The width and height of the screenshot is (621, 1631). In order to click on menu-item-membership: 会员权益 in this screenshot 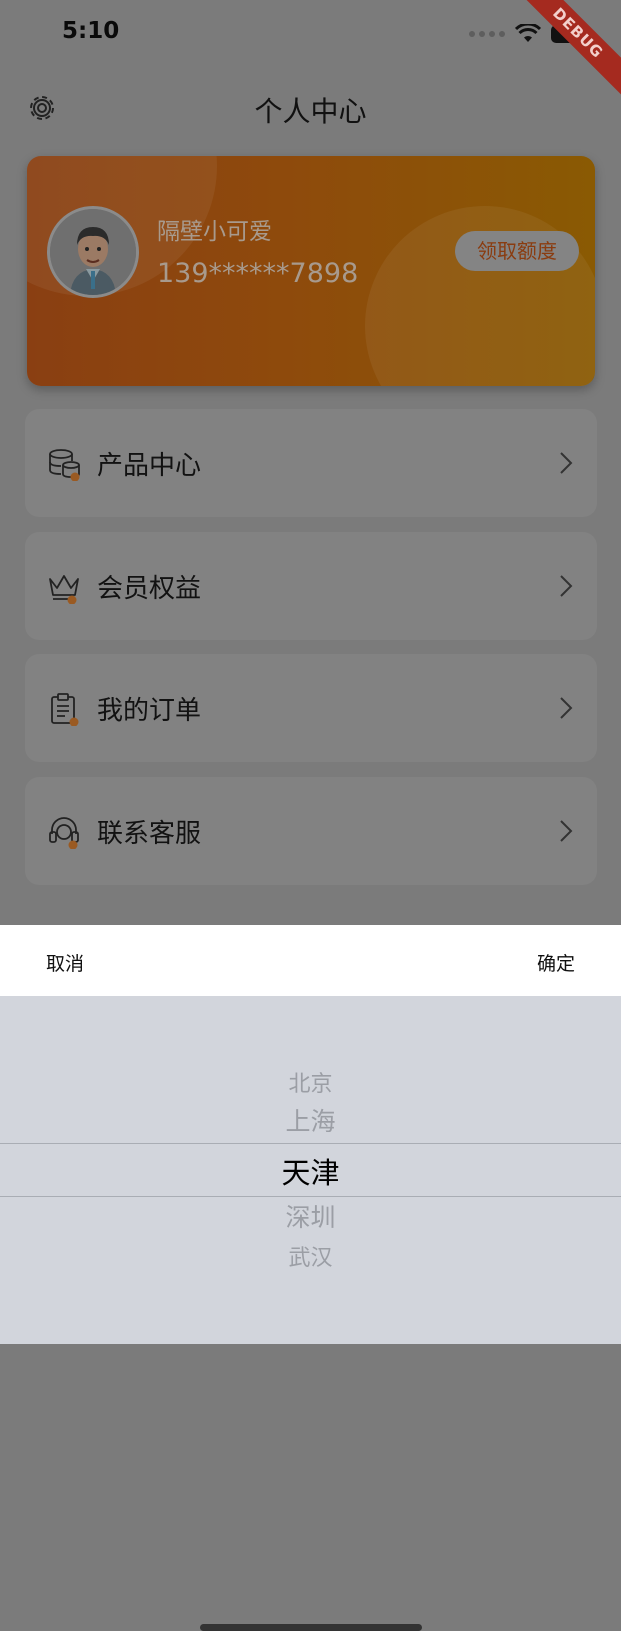, I will do `click(311, 586)`.